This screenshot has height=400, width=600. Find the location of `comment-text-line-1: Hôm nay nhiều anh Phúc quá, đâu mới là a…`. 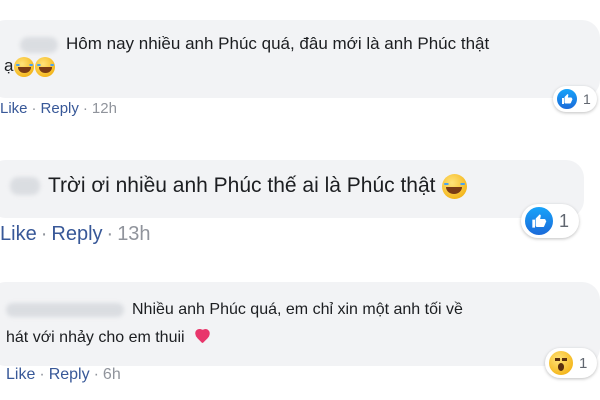

comment-text-line-1: Hôm nay nhiều anh Phúc quá, đâu mới là a… is located at coordinates (278, 43).